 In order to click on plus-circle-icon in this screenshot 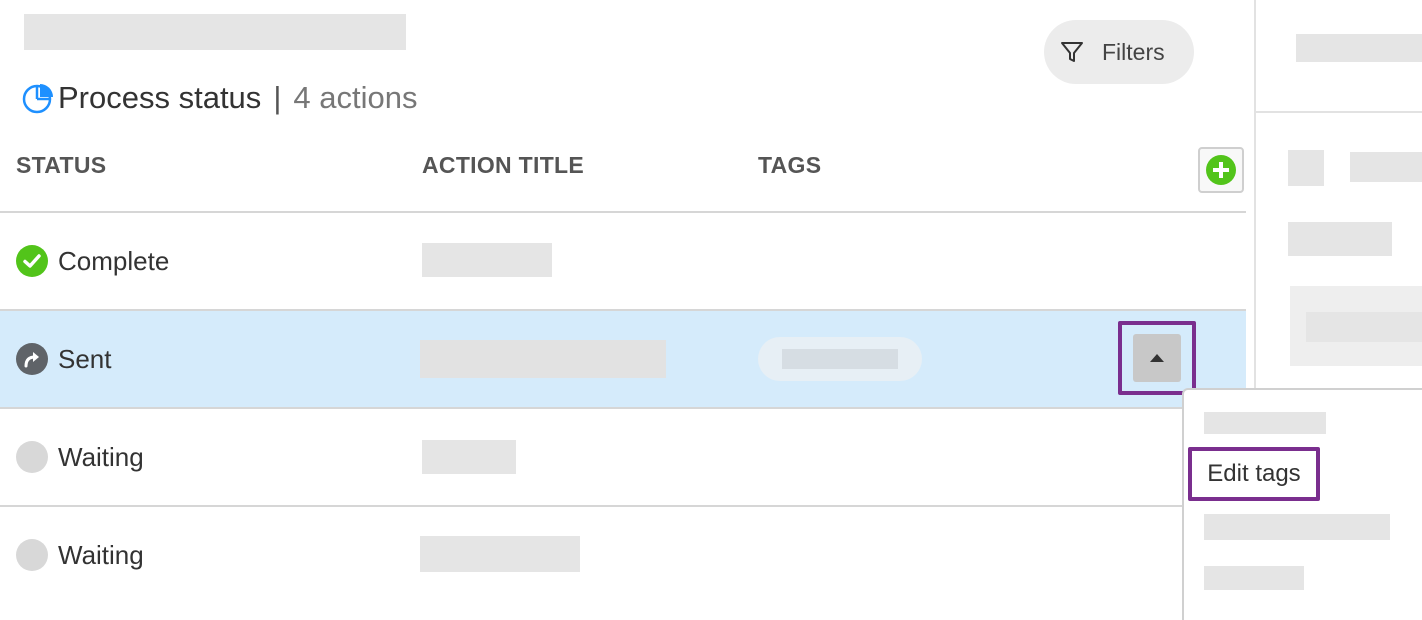, I will do `click(1221, 170)`.